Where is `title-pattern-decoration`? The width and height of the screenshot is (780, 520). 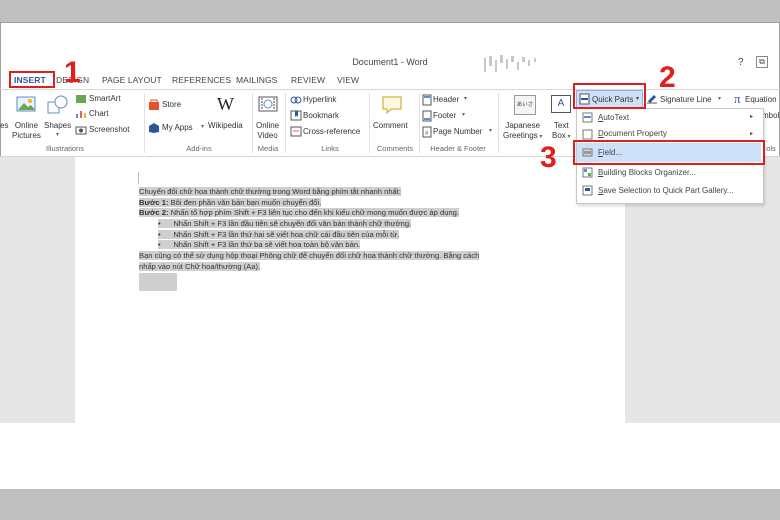
title-pattern-decoration is located at coordinates (510, 63).